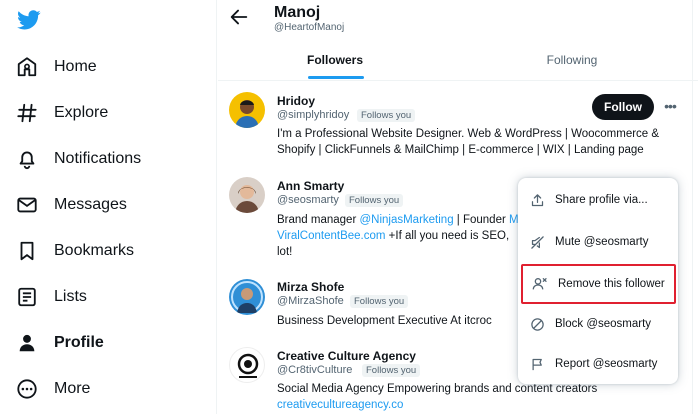 Image resolution: width=700 pixels, height=414 pixels. I want to click on sidebar-item-explore: Explore, so click(61, 113).